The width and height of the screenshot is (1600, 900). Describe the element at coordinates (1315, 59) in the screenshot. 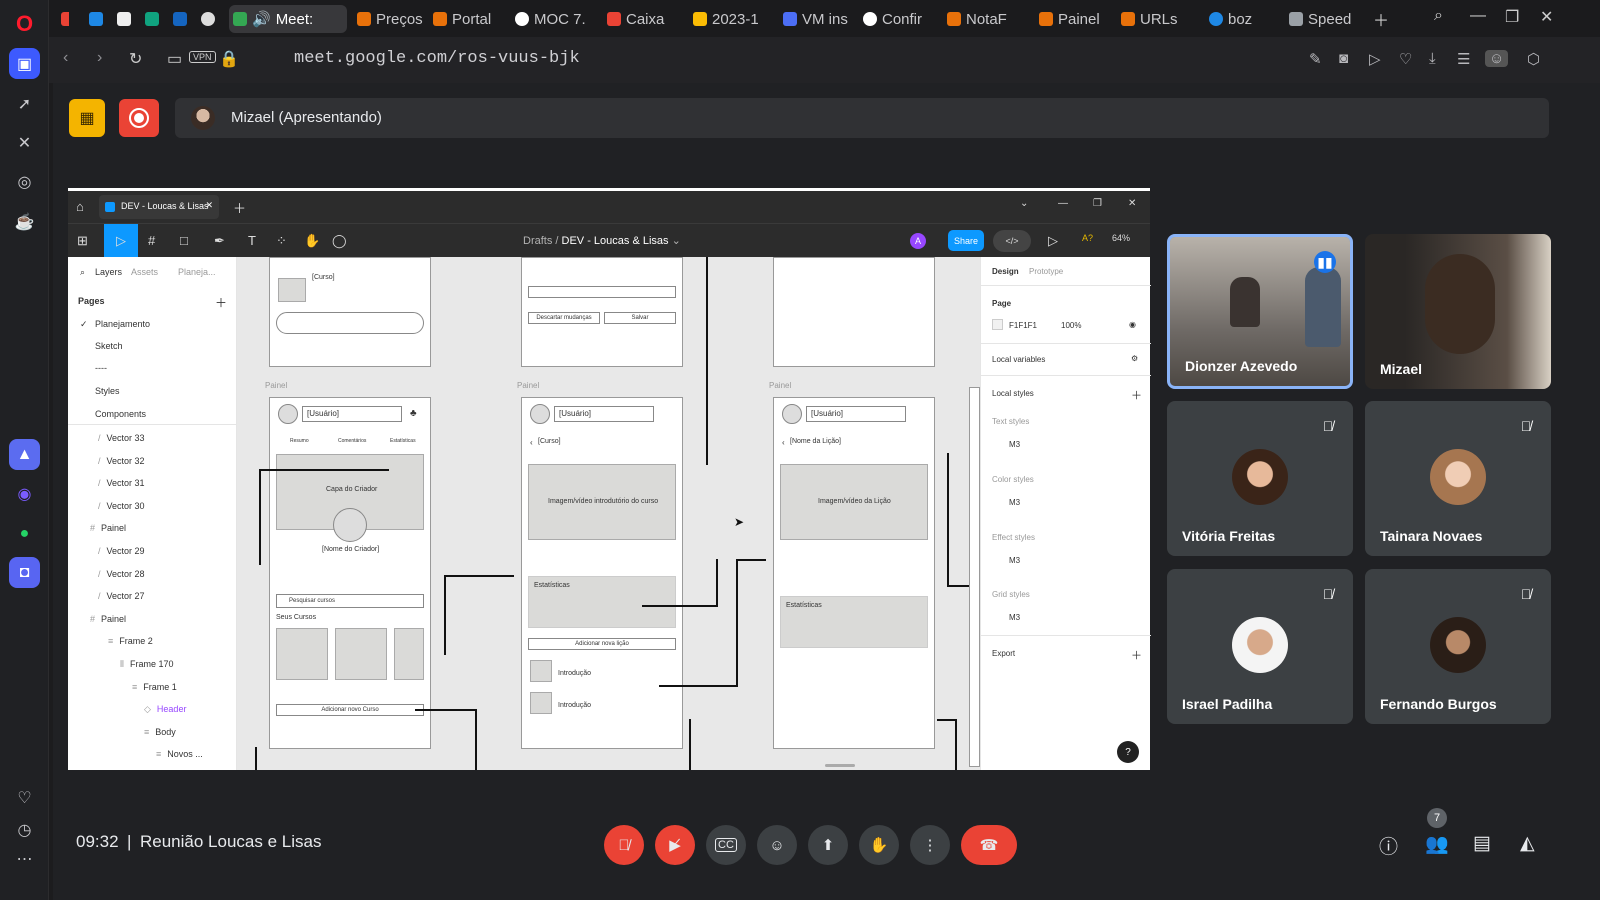

I see `edit-icon: ✎` at that location.